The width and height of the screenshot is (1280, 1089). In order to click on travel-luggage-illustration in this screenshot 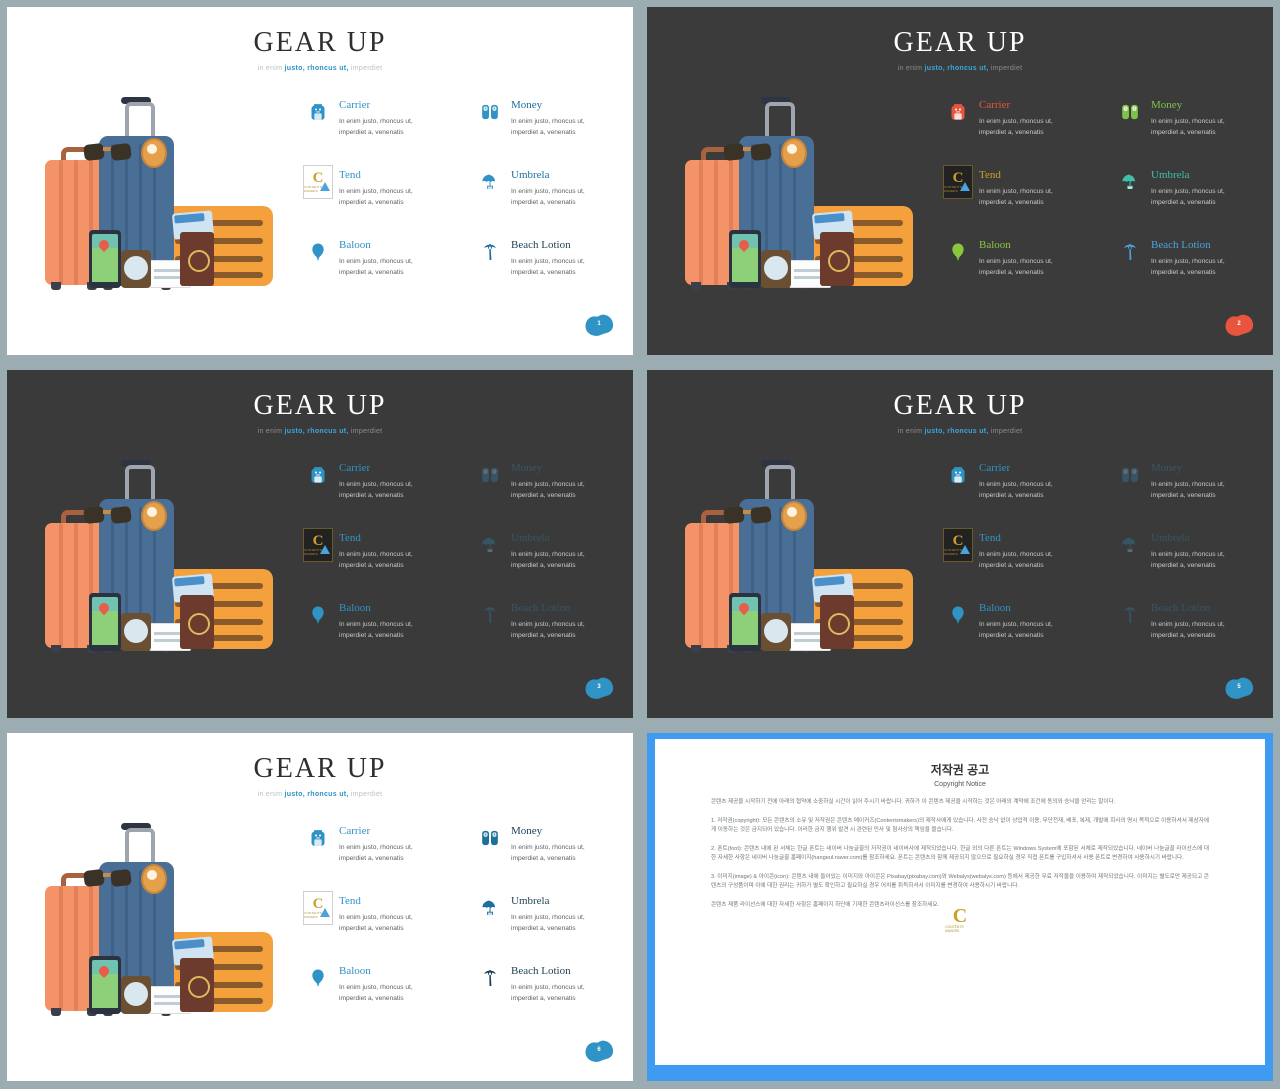, I will do `click(168, 923)`.